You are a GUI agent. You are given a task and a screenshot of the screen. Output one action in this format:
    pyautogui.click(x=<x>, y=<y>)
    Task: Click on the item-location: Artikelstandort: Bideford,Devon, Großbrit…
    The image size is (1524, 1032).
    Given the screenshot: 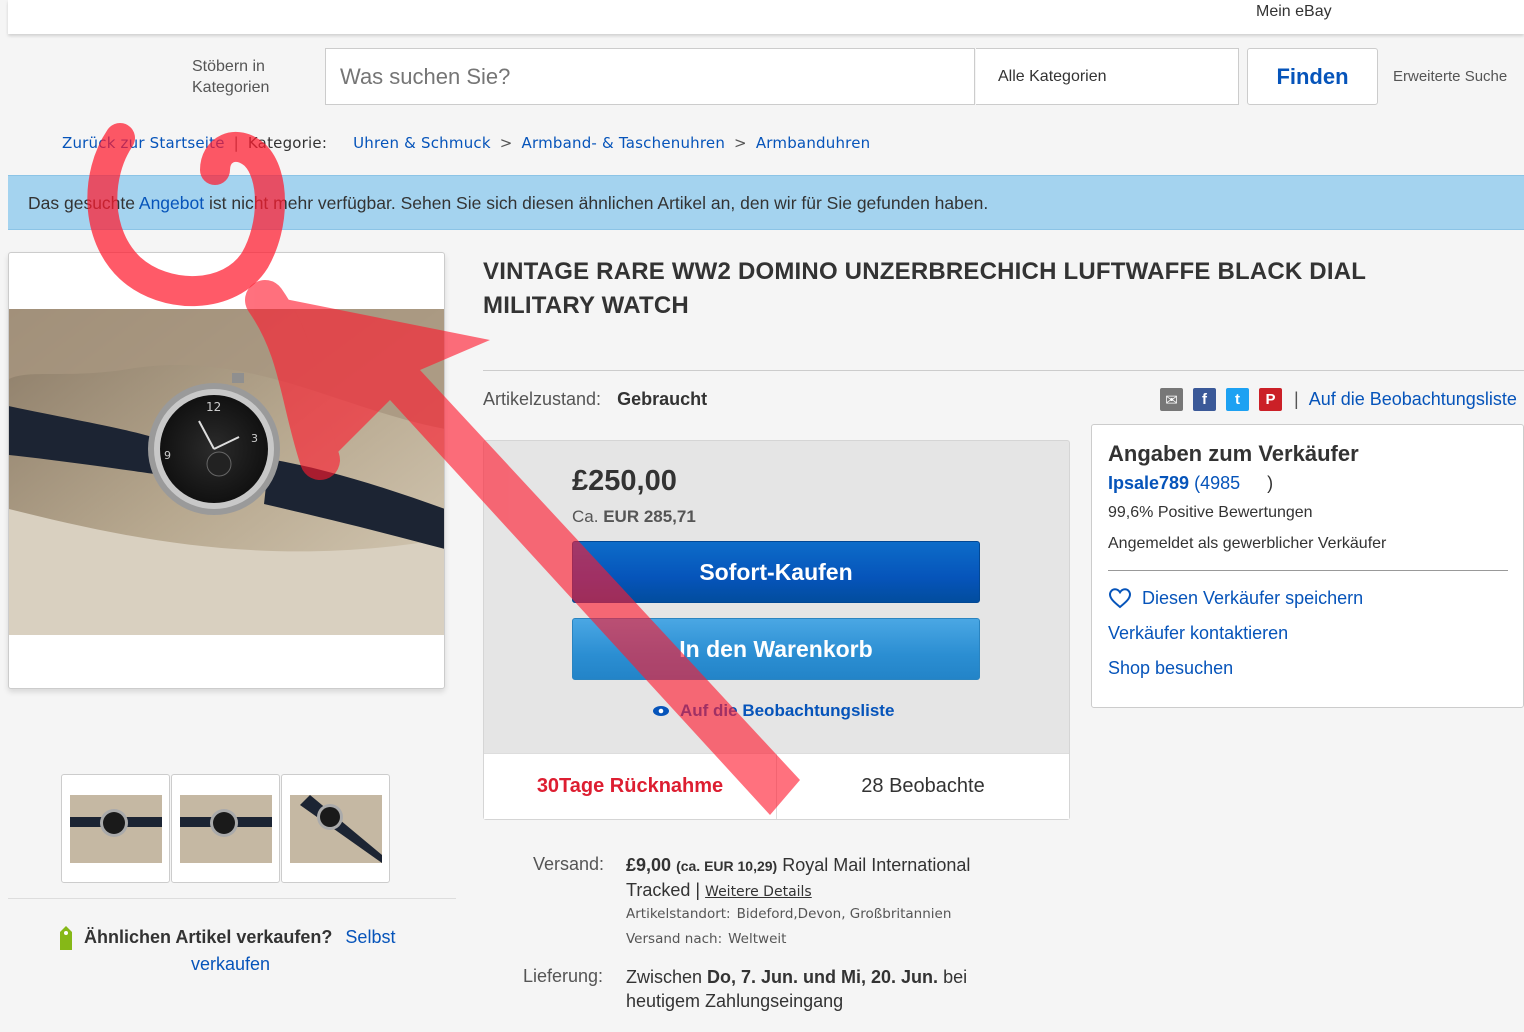 What is the action you would take?
    pyautogui.click(x=788, y=914)
    